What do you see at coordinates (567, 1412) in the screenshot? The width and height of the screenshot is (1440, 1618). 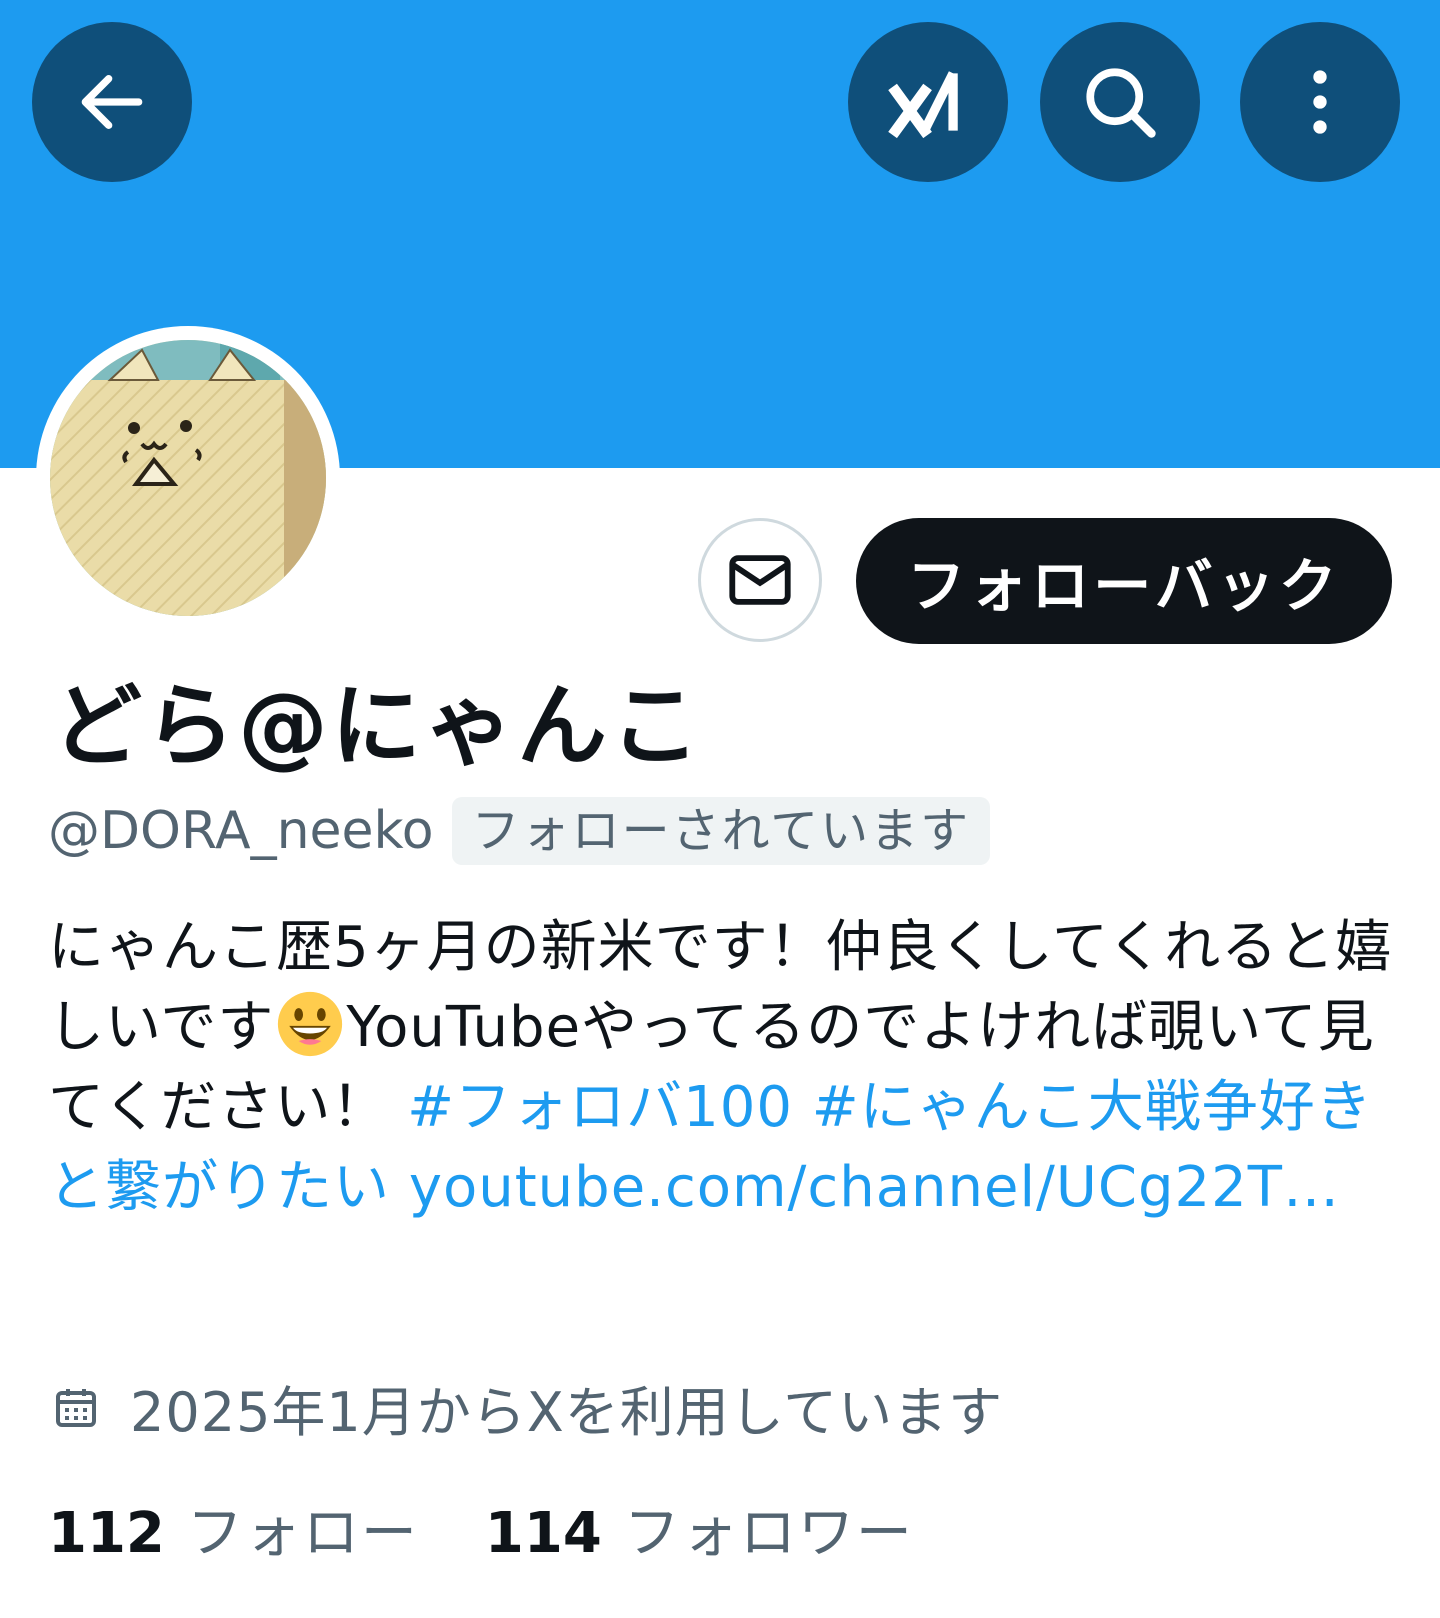 I see `join-date-text: 2025年1月からXを利用しています` at bounding box center [567, 1412].